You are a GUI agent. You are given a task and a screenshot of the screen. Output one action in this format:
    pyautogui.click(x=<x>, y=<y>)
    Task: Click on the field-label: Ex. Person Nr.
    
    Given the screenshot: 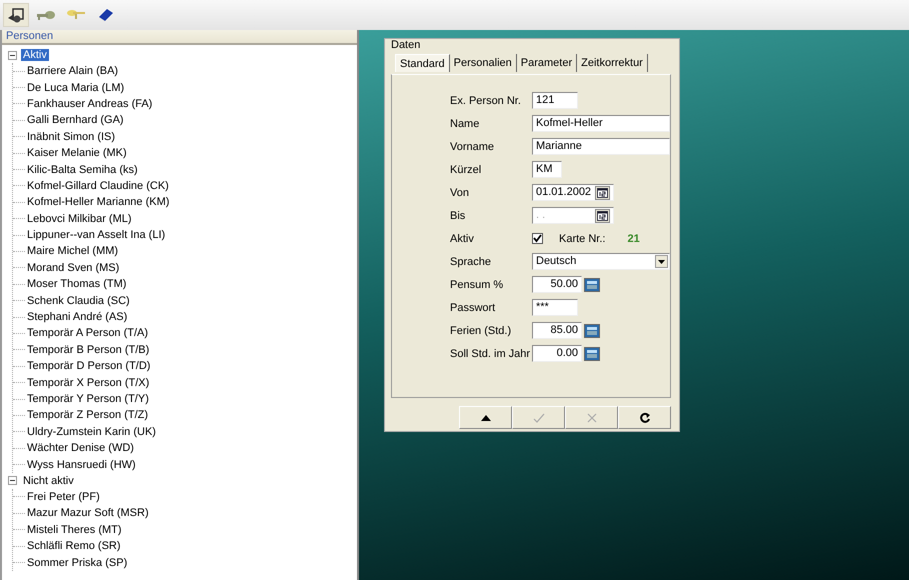 What is the action you would take?
    pyautogui.click(x=486, y=100)
    